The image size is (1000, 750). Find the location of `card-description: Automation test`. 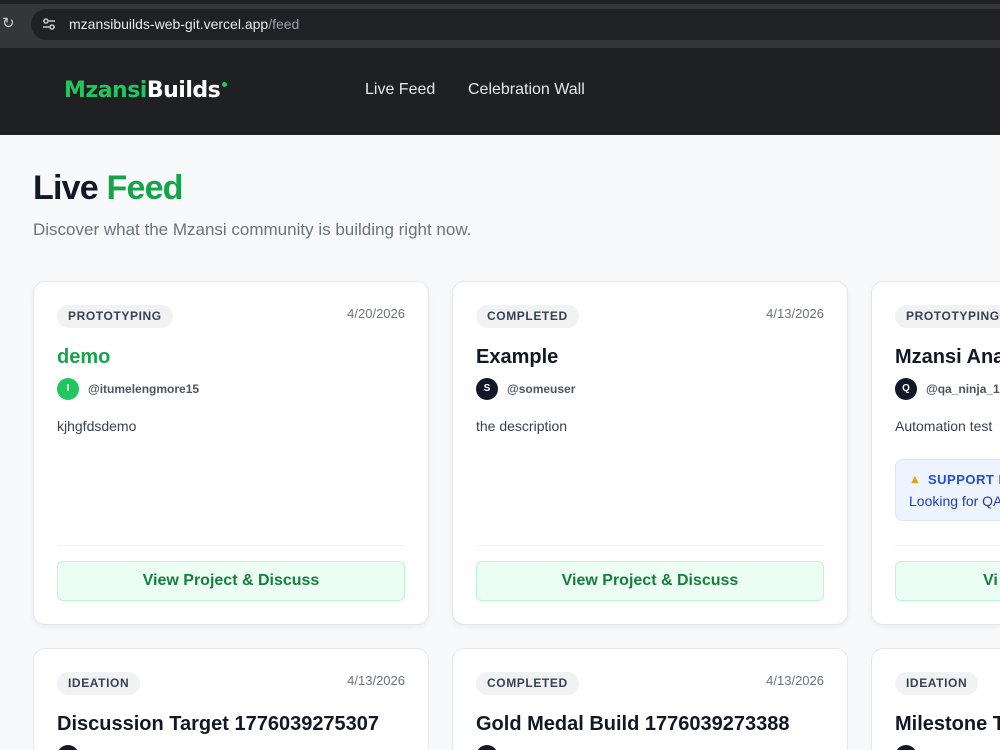

card-description: Automation test is located at coordinates (944, 426).